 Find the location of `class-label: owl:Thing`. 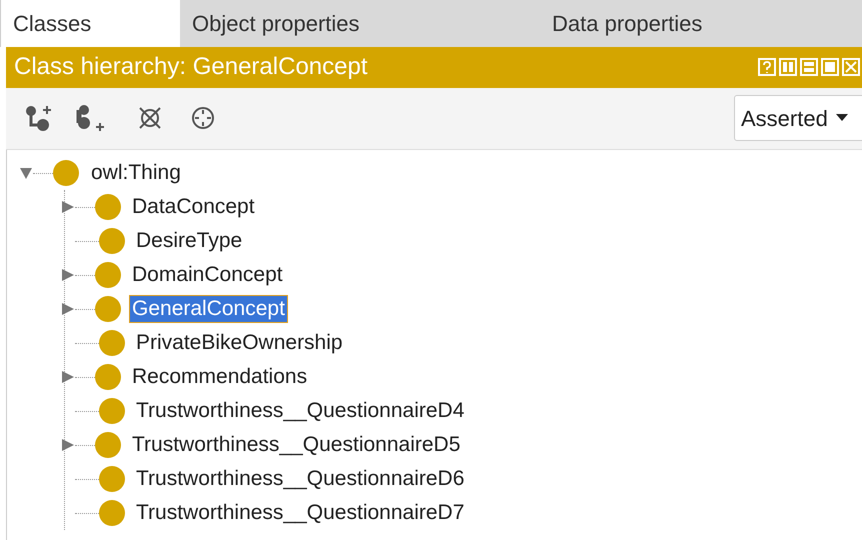

class-label: owl:Thing is located at coordinates (136, 173).